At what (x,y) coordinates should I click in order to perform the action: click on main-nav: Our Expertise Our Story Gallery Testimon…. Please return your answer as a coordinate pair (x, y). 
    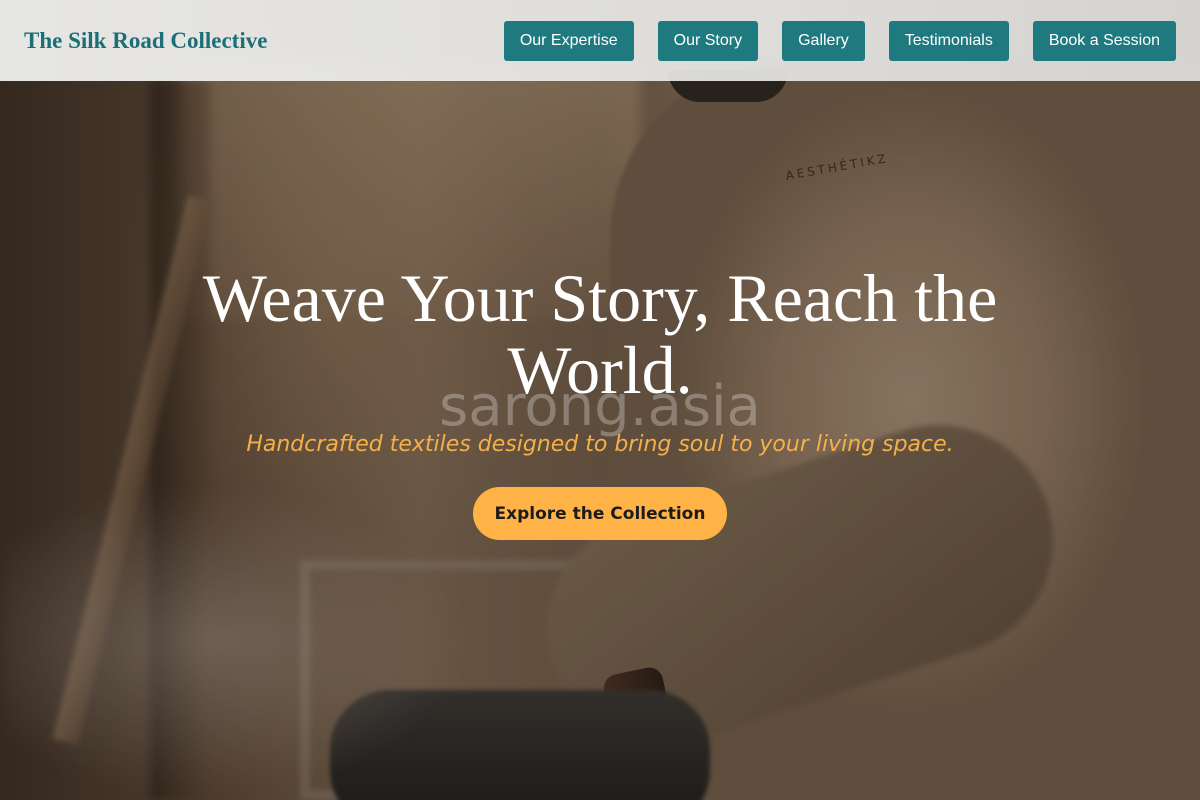
    Looking at the image, I should click on (839, 40).